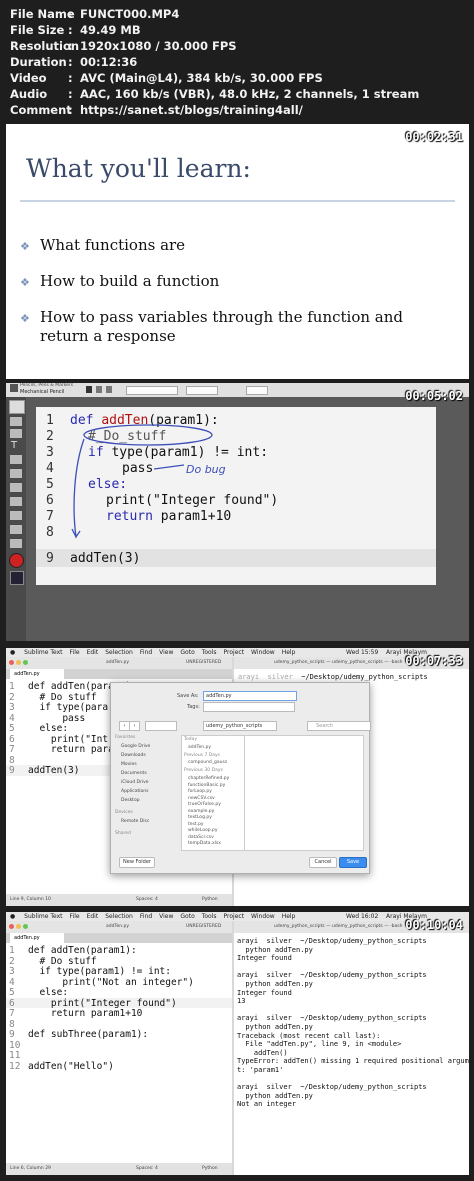  What do you see at coordinates (99, 389) in the screenshot?
I see `undo-icon` at bounding box center [99, 389].